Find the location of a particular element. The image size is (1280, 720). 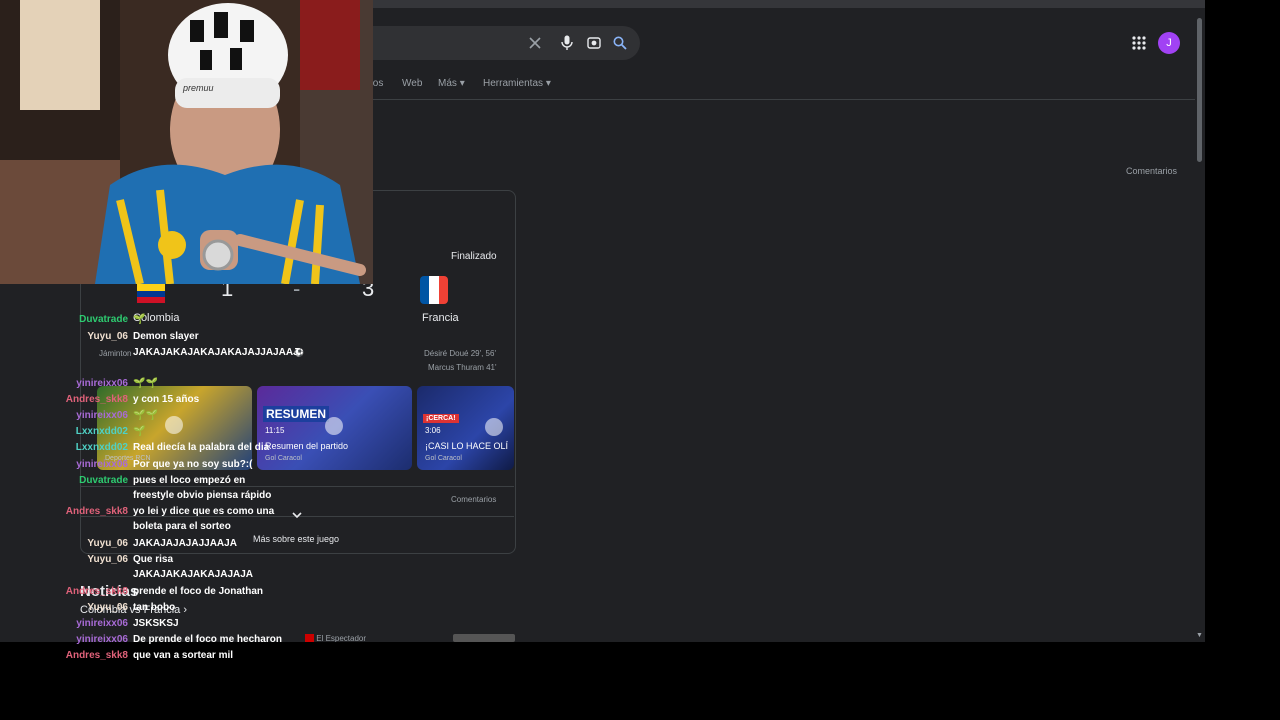

chat-text: prende el foco de Jonathan is located at coordinates (198, 591).